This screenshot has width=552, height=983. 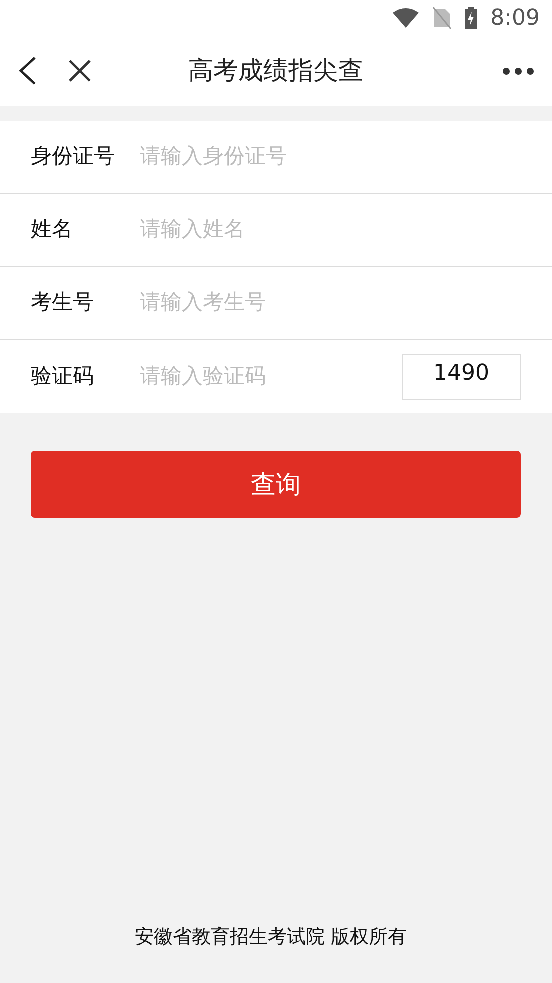 What do you see at coordinates (52, 230) in the screenshot?
I see `field-label: 姓名` at bounding box center [52, 230].